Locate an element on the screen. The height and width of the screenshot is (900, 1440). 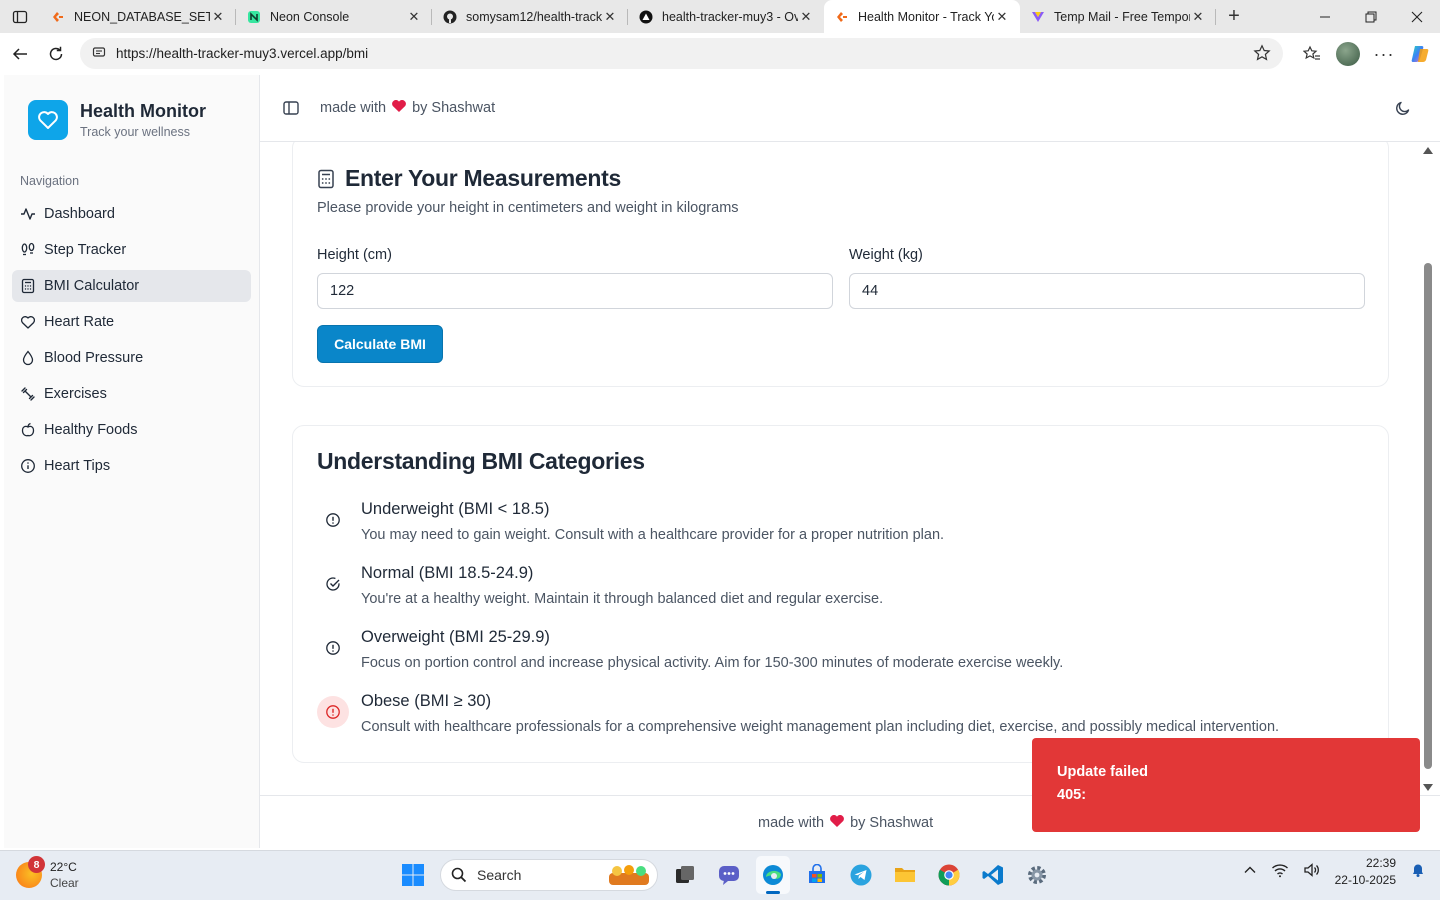
sidebar-item-label: Step Tracker is located at coordinates (85, 250).